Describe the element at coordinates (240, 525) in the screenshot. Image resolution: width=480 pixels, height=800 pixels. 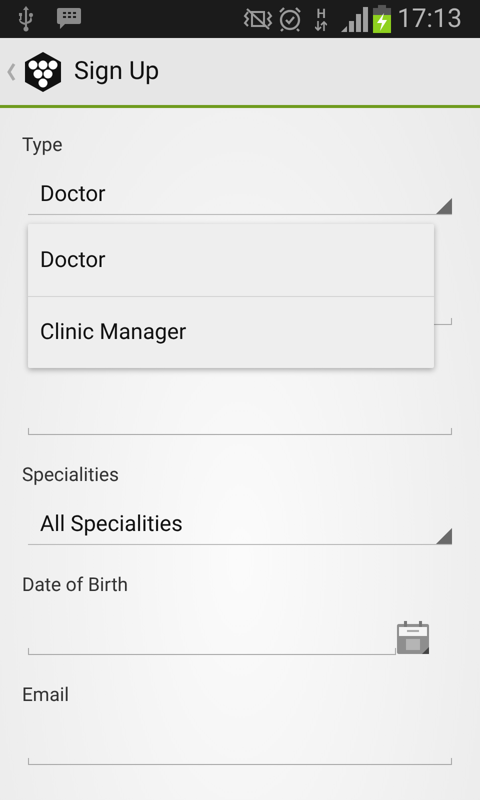
I see `dropdown-spinner: All Specialities` at that location.